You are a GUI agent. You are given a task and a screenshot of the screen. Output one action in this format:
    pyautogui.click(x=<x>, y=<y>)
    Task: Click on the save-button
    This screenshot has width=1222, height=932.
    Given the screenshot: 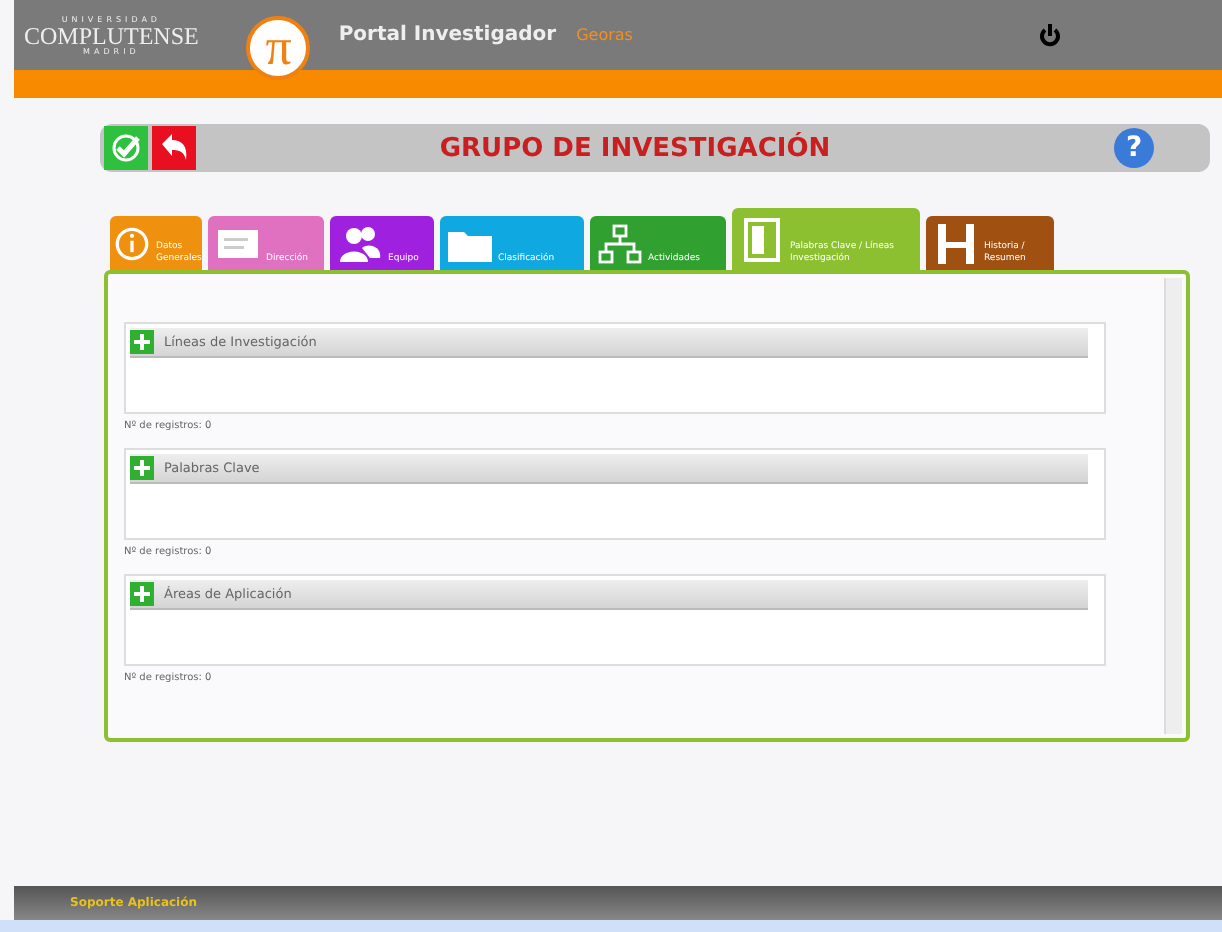 What is the action you would take?
    pyautogui.click(x=126, y=148)
    